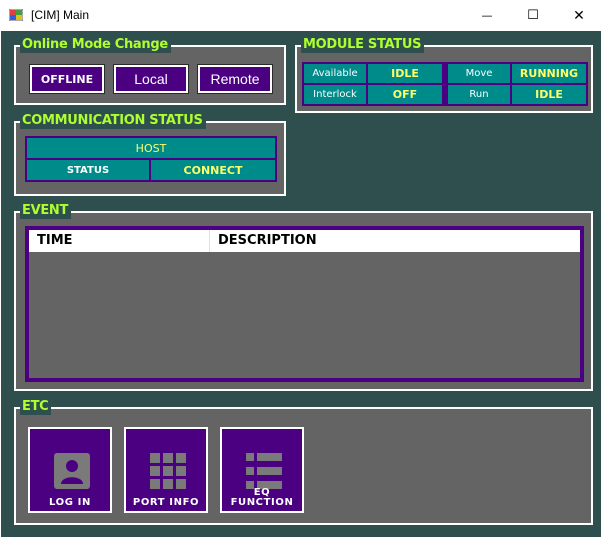  I want to click on run-value: IDLE, so click(549, 94).